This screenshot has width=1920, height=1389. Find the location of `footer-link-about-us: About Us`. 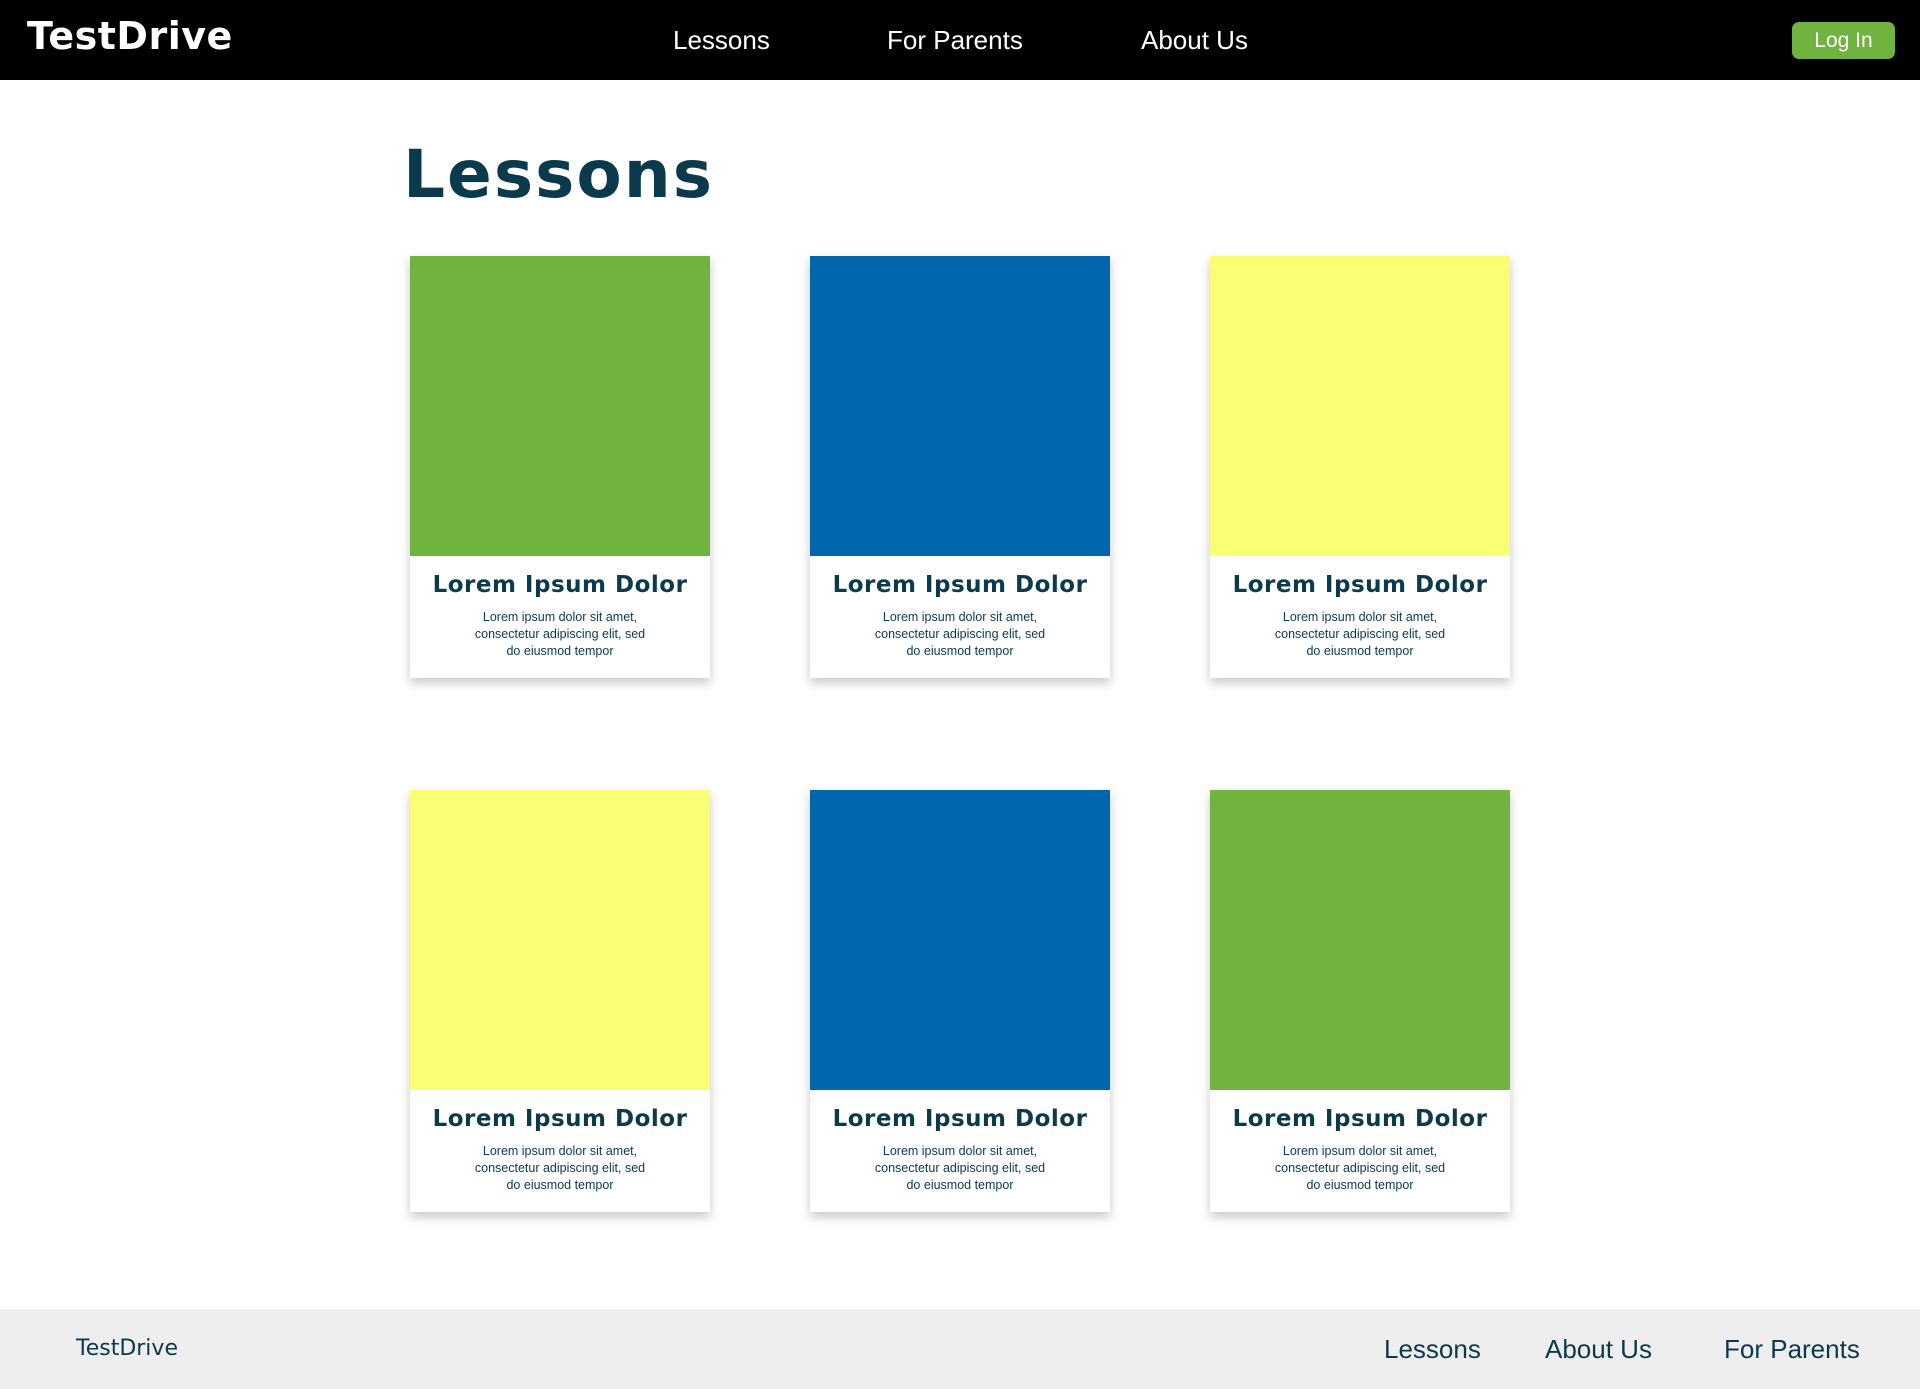

footer-link-about-us: About Us is located at coordinates (1598, 1349).